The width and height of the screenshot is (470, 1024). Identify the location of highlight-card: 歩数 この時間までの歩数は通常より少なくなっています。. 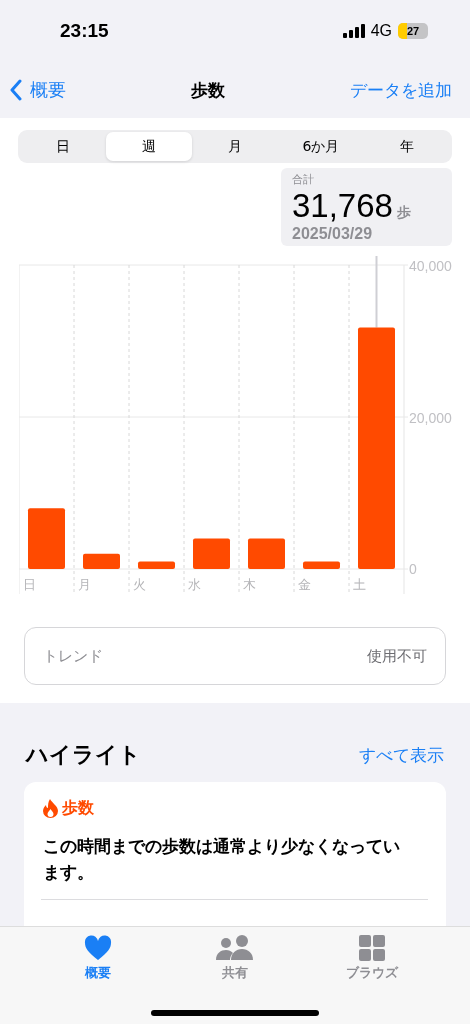
(235, 854).